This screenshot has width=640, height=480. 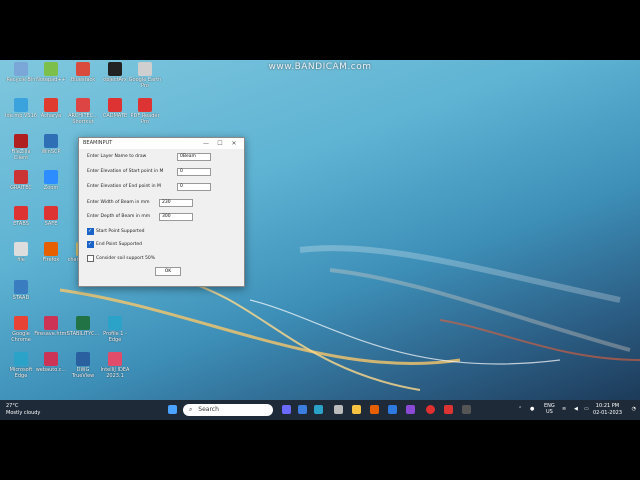 I want to click on desktop-icon: Zoom, so click(x=51, y=180).